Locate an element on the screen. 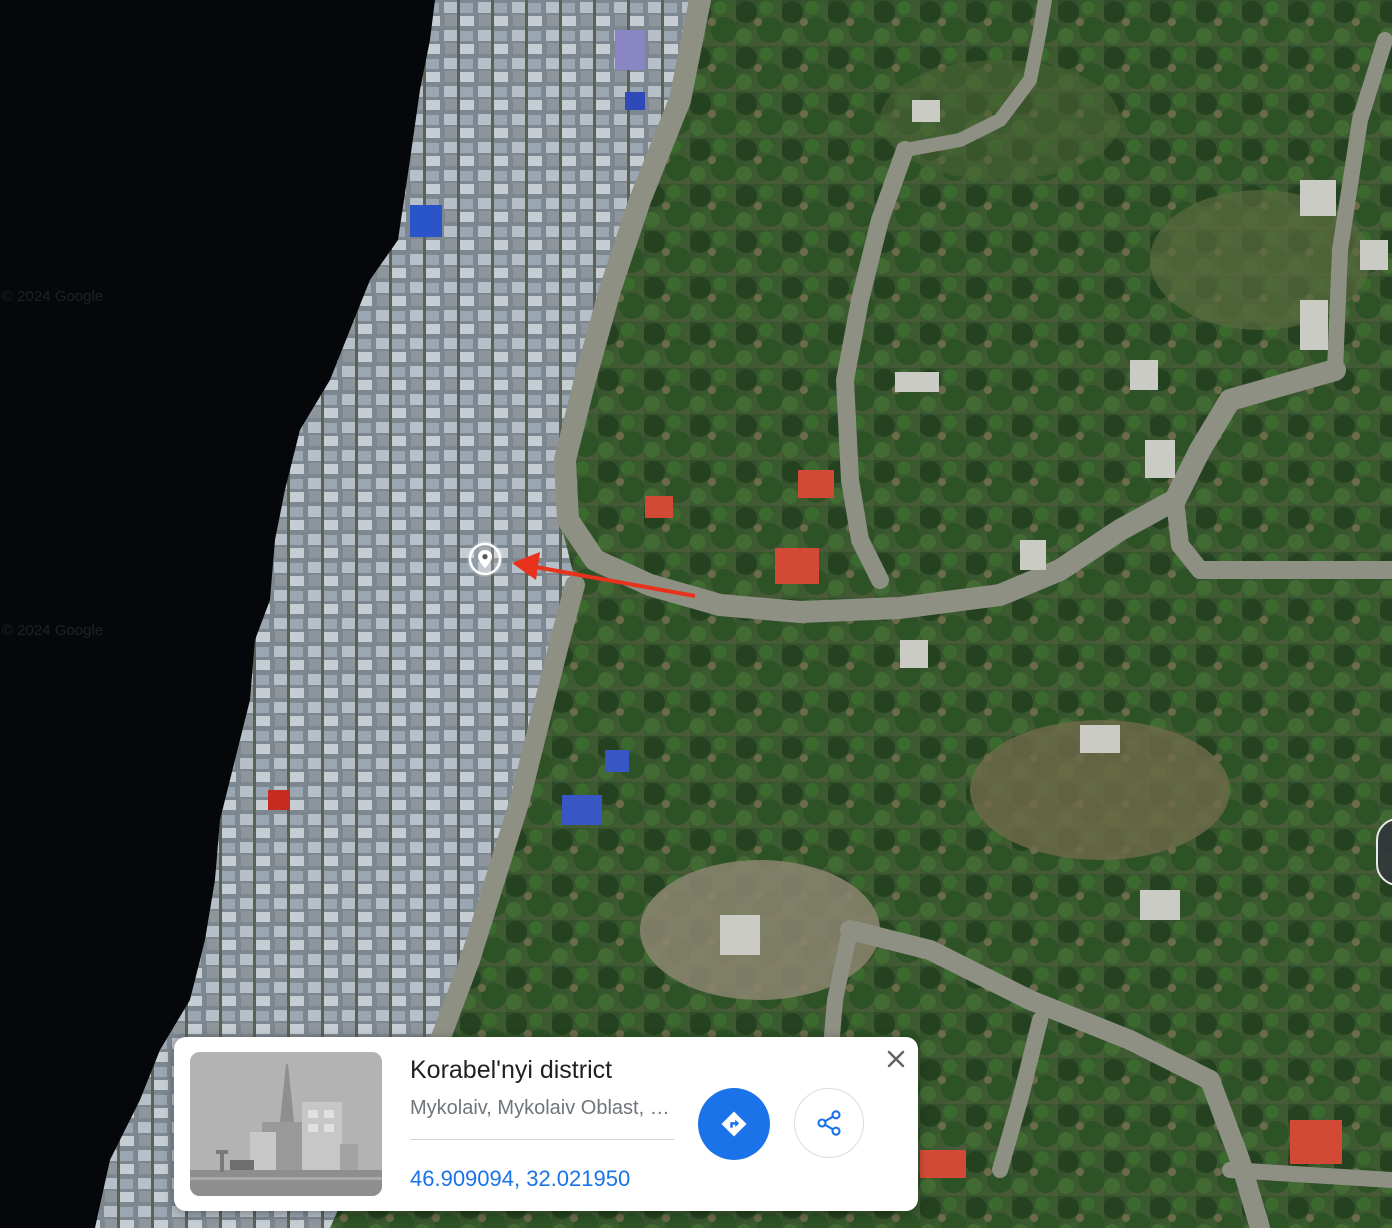  directions-button is located at coordinates (734, 1124).